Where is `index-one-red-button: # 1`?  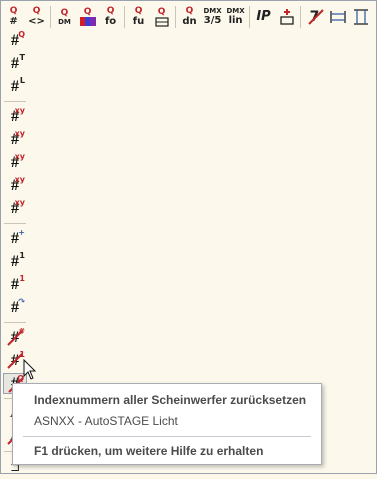
index-one-red-button: # 1 is located at coordinates (15, 284).